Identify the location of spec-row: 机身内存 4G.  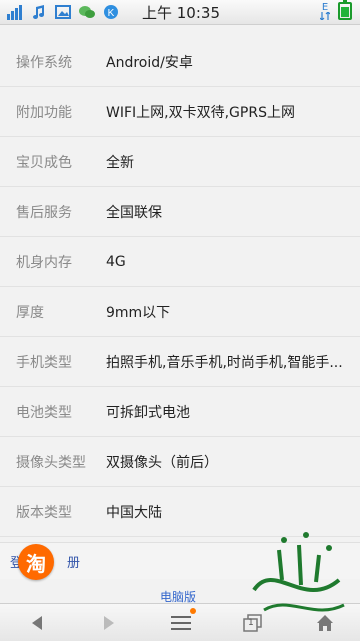
(180, 262).